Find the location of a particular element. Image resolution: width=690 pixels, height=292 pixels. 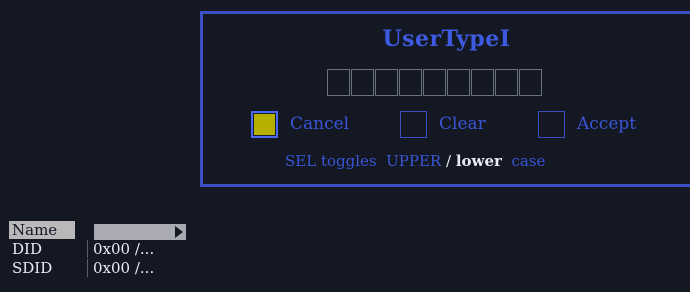

accept-option: Accept is located at coordinates (587, 124).